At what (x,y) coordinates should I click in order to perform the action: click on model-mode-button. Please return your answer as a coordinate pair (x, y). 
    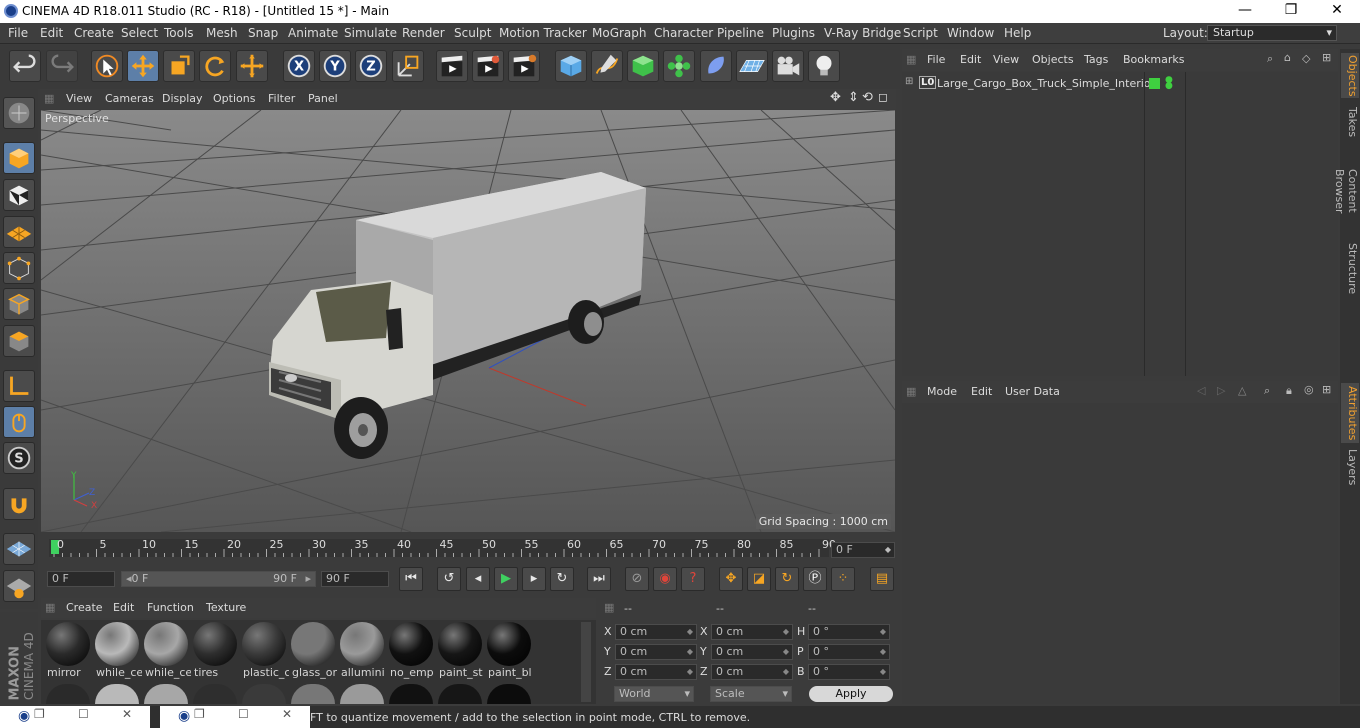
    Looking at the image, I should click on (19, 158).